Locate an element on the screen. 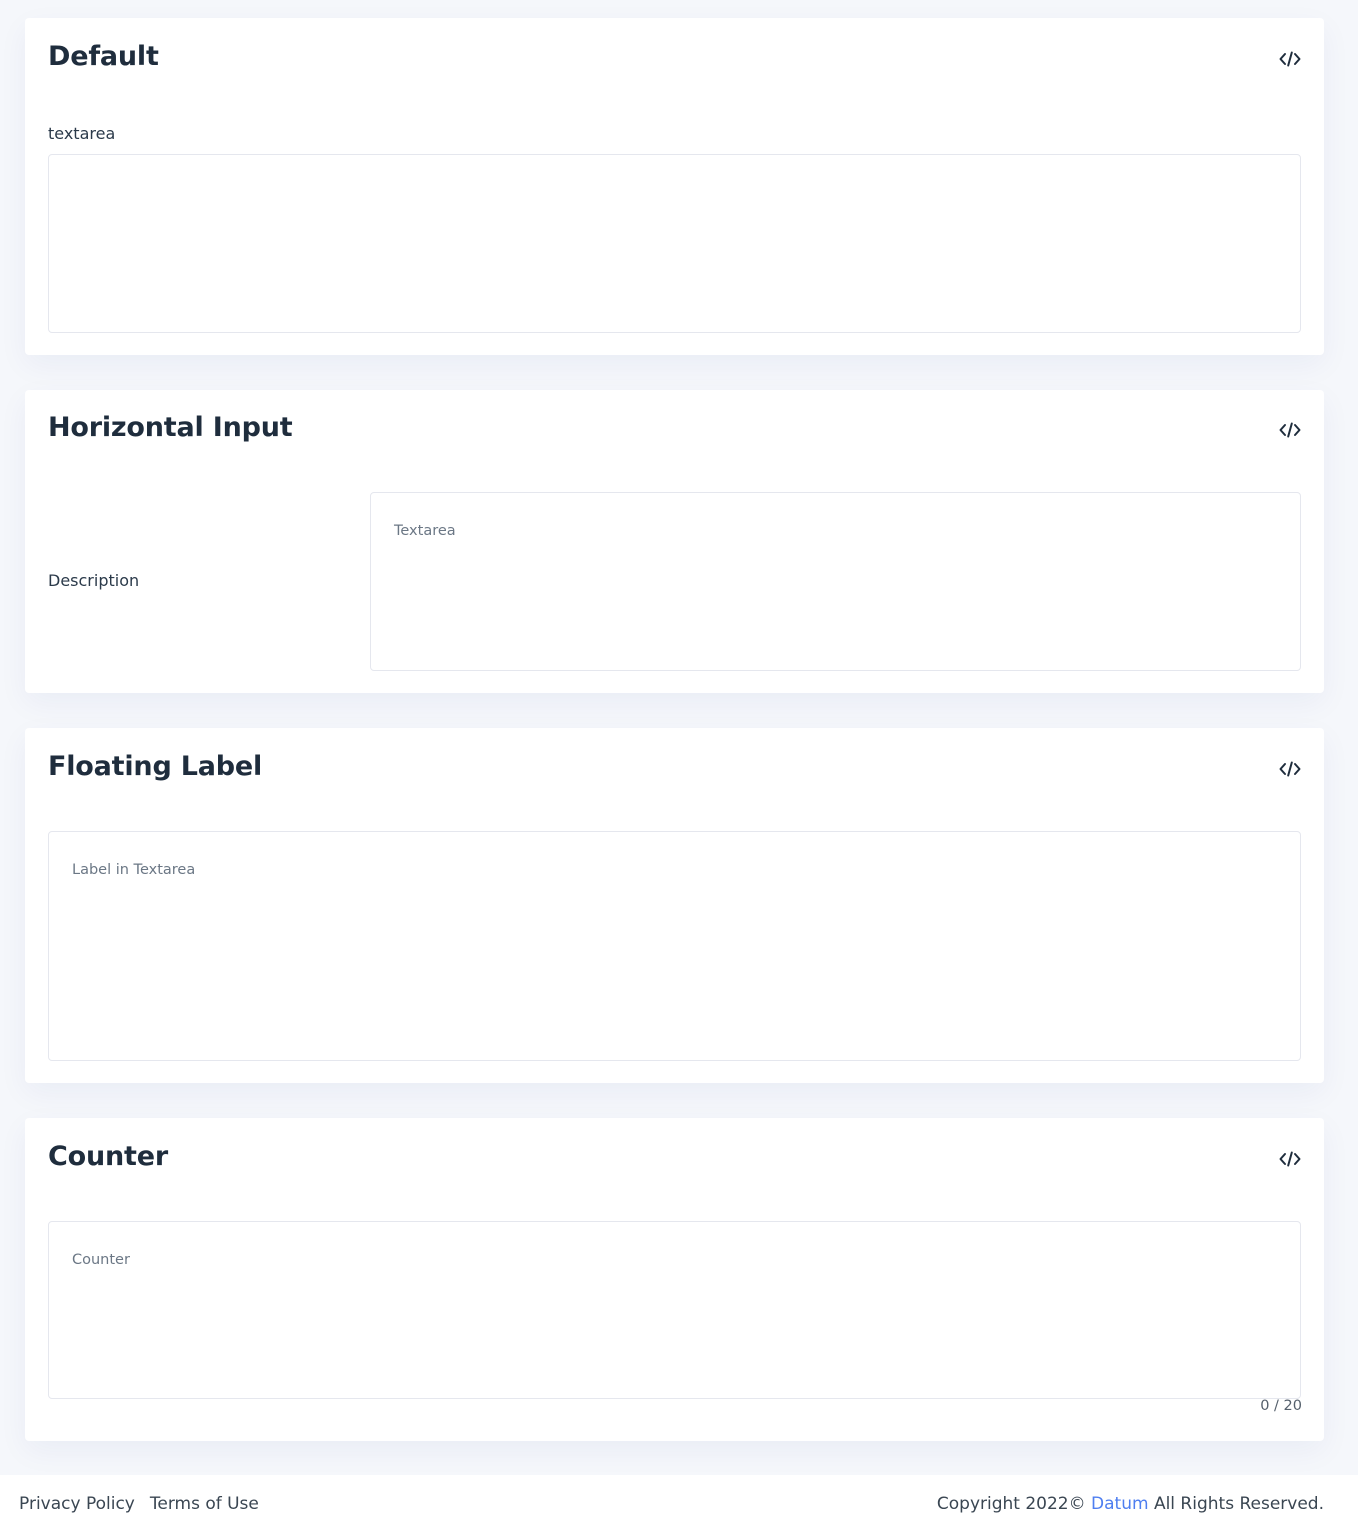 The width and height of the screenshot is (1358, 1533). description-label: Description is located at coordinates (94, 580).